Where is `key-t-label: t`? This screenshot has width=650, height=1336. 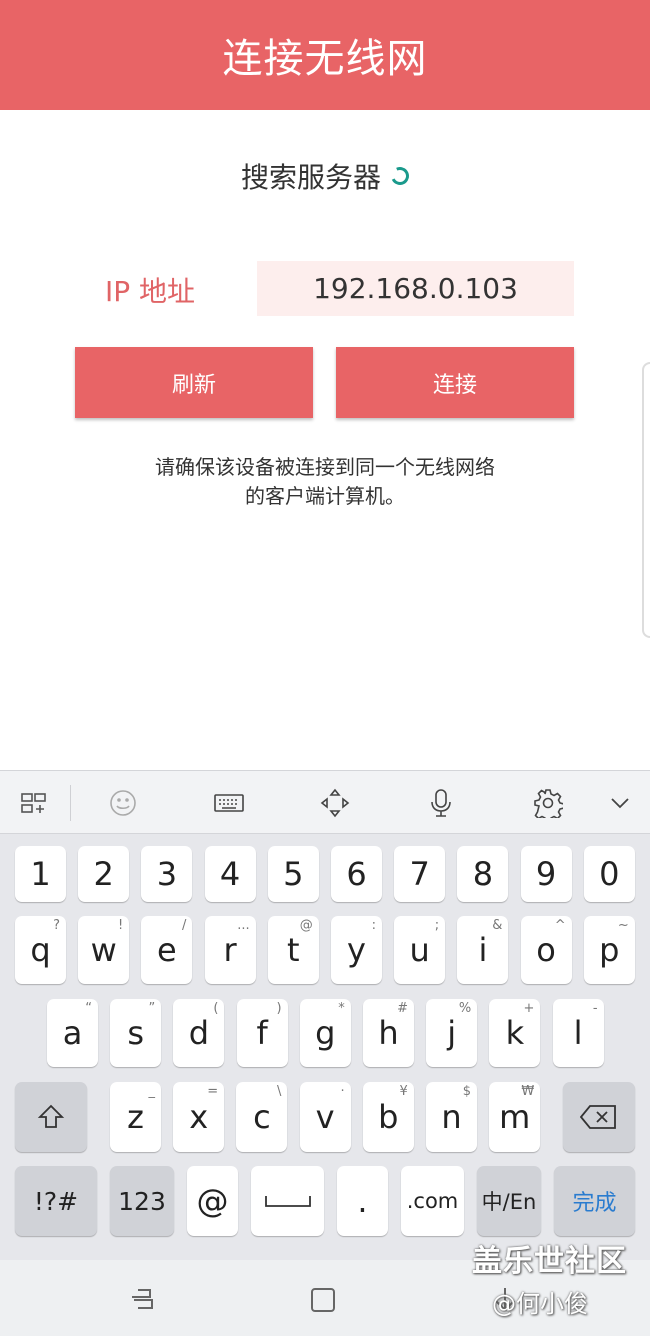
key-t-label: t is located at coordinates (293, 950).